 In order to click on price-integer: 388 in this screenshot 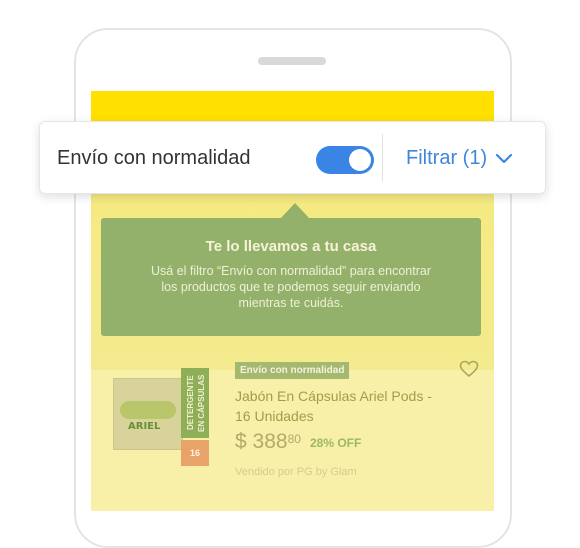, I will do `click(270, 441)`.